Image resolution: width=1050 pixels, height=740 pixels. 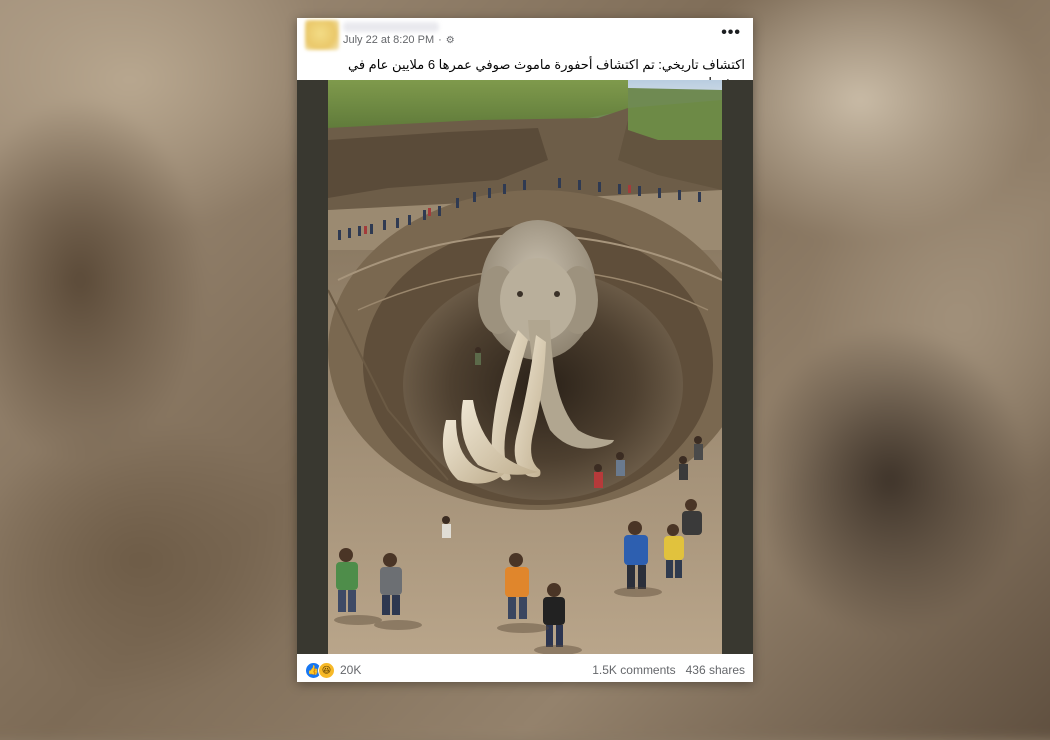 What do you see at coordinates (731, 33) in the screenshot?
I see `more-horizontal-icon: •••` at bounding box center [731, 33].